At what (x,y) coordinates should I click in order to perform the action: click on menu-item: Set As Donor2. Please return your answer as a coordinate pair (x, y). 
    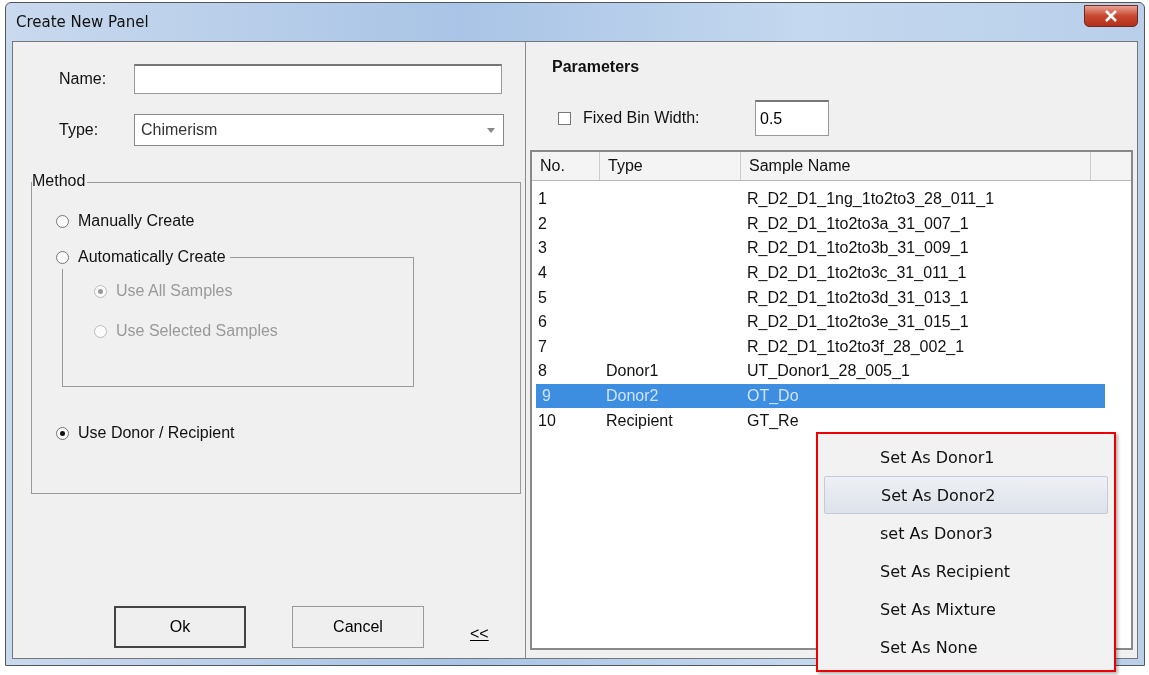
    Looking at the image, I should click on (966, 495).